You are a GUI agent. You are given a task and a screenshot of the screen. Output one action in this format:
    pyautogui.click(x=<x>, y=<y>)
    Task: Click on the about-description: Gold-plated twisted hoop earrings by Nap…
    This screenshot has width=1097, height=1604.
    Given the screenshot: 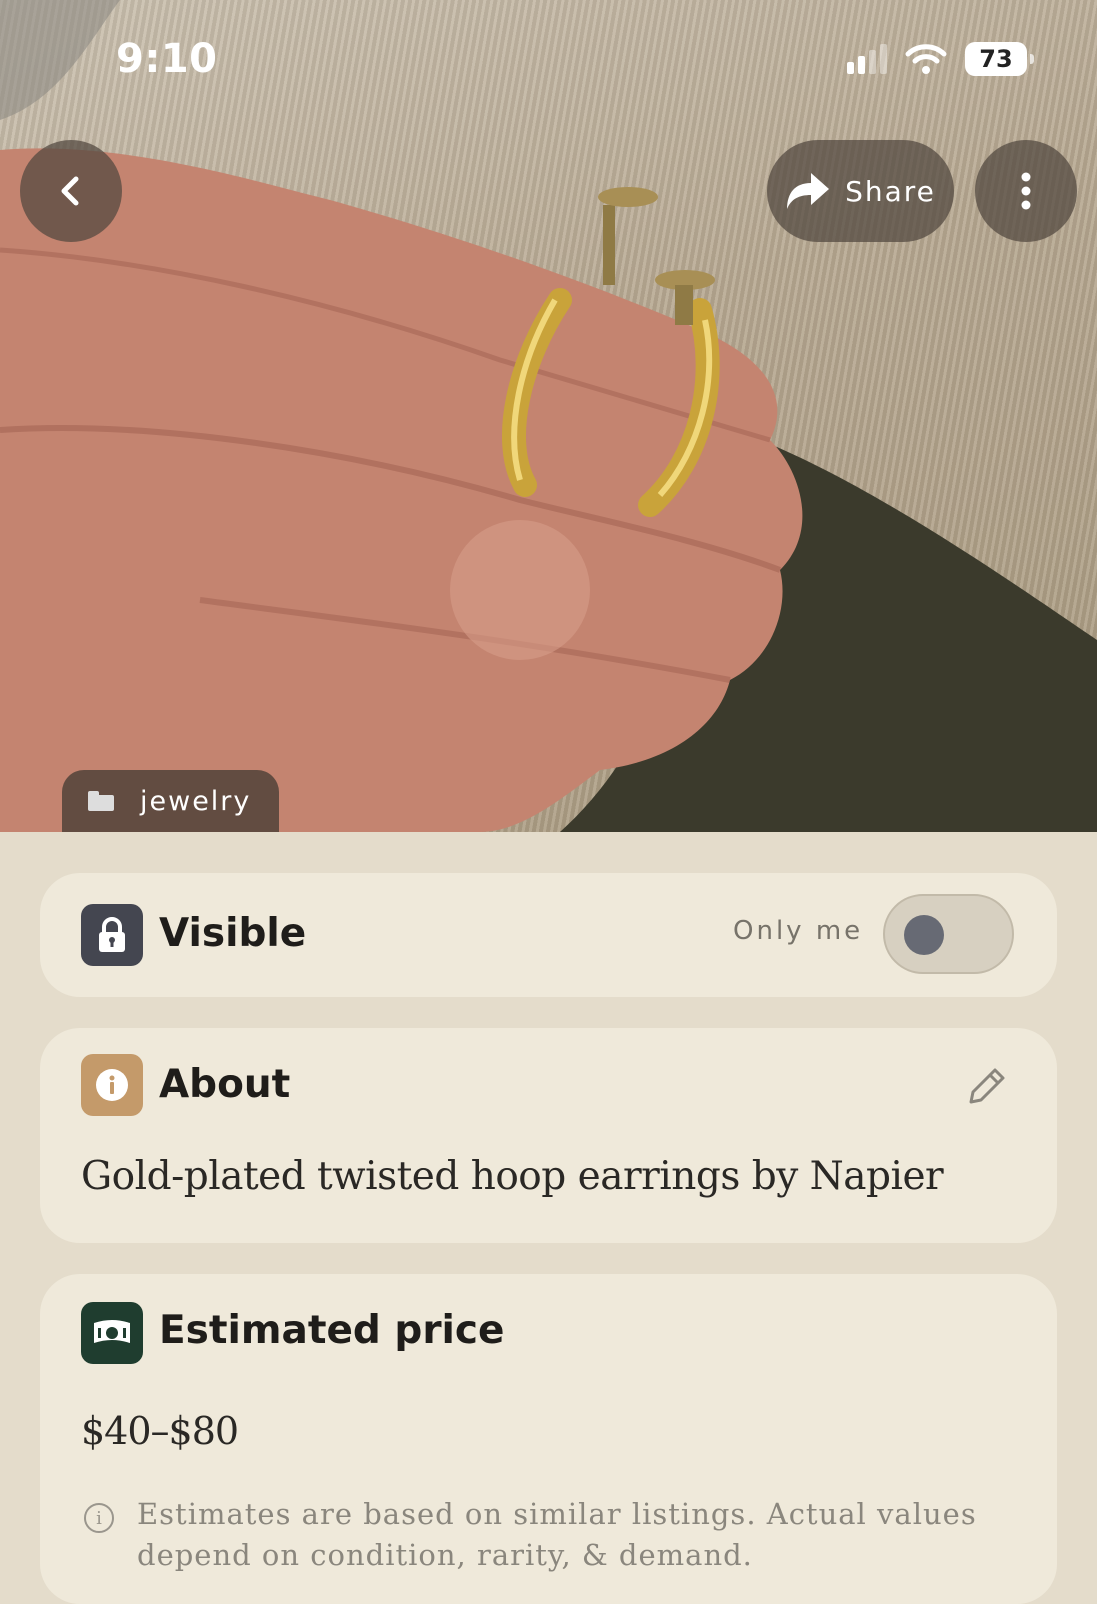 What is the action you would take?
    pyautogui.click(x=512, y=1176)
    